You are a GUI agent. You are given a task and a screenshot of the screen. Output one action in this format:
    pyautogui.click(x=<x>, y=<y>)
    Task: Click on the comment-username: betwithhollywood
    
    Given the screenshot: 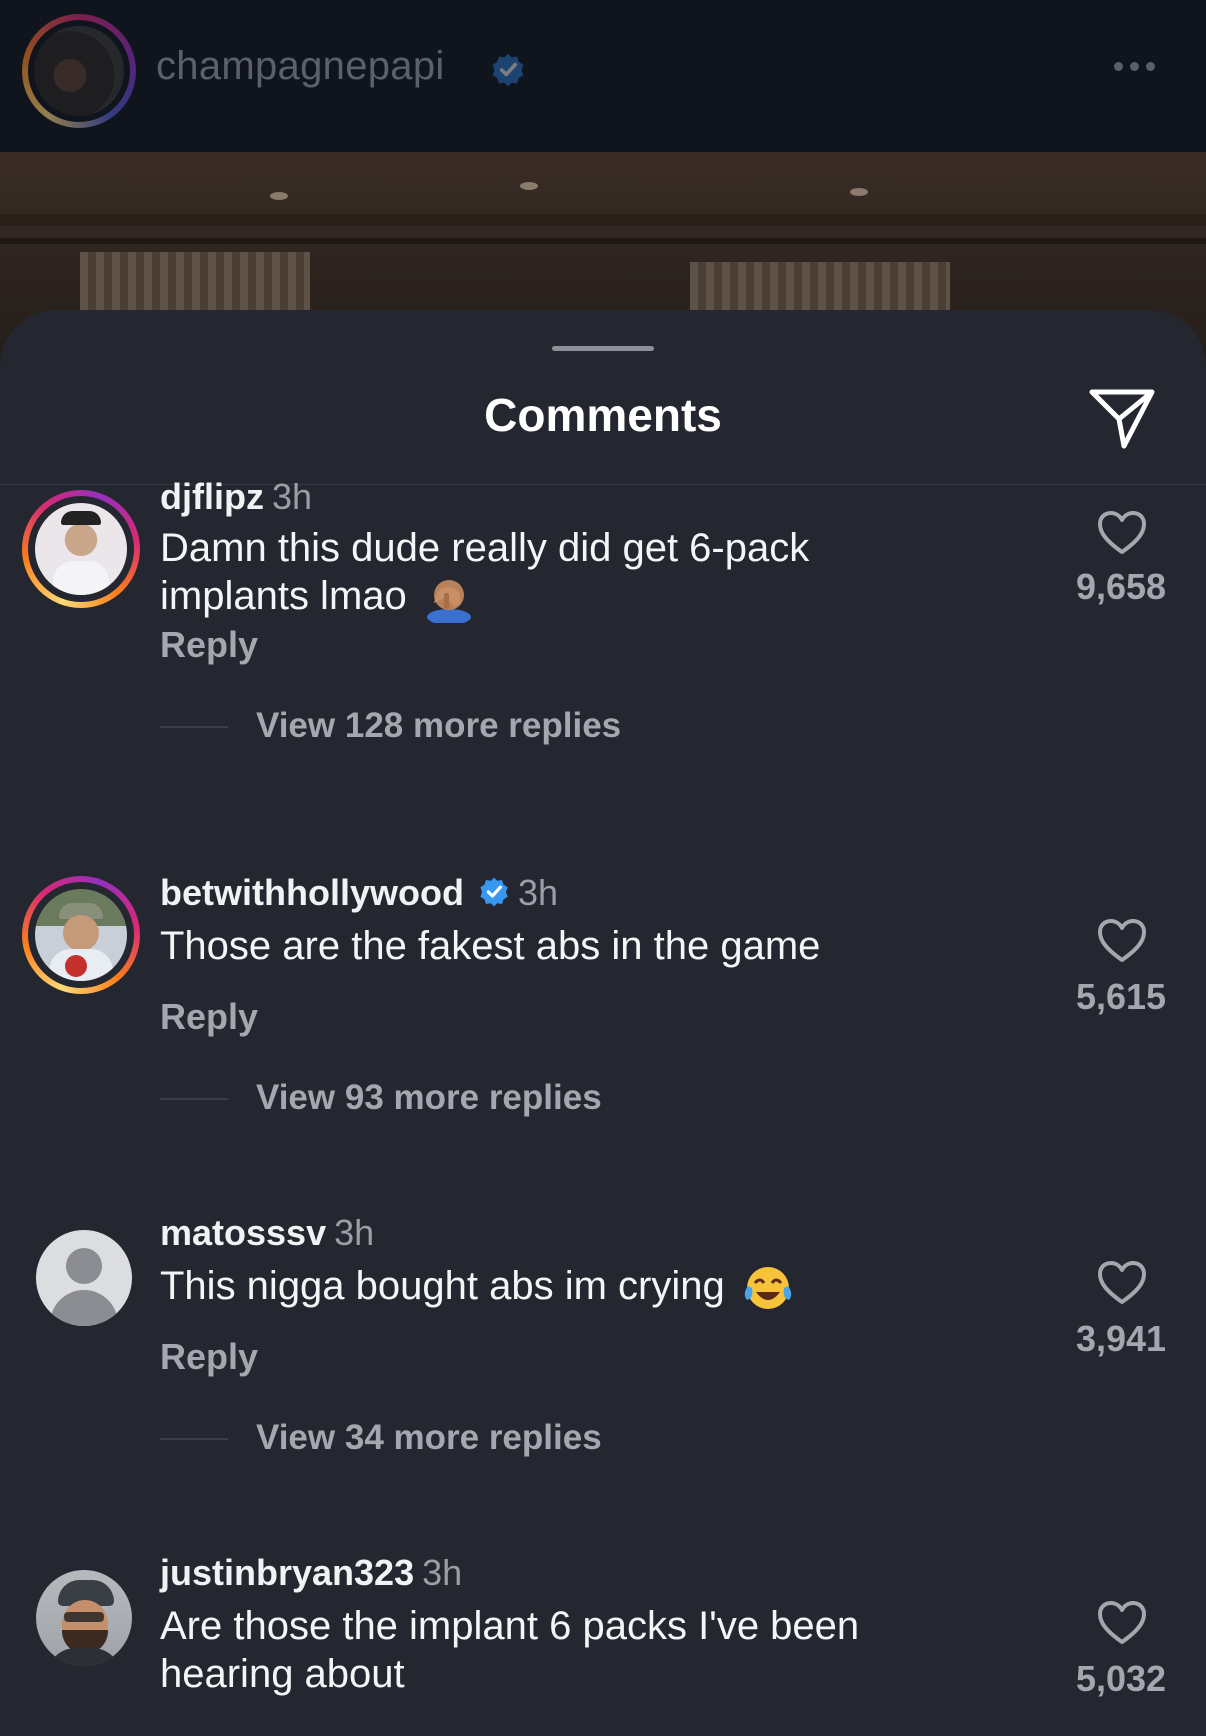 What is the action you would take?
    pyautogui.click(x=312, y=892)
    